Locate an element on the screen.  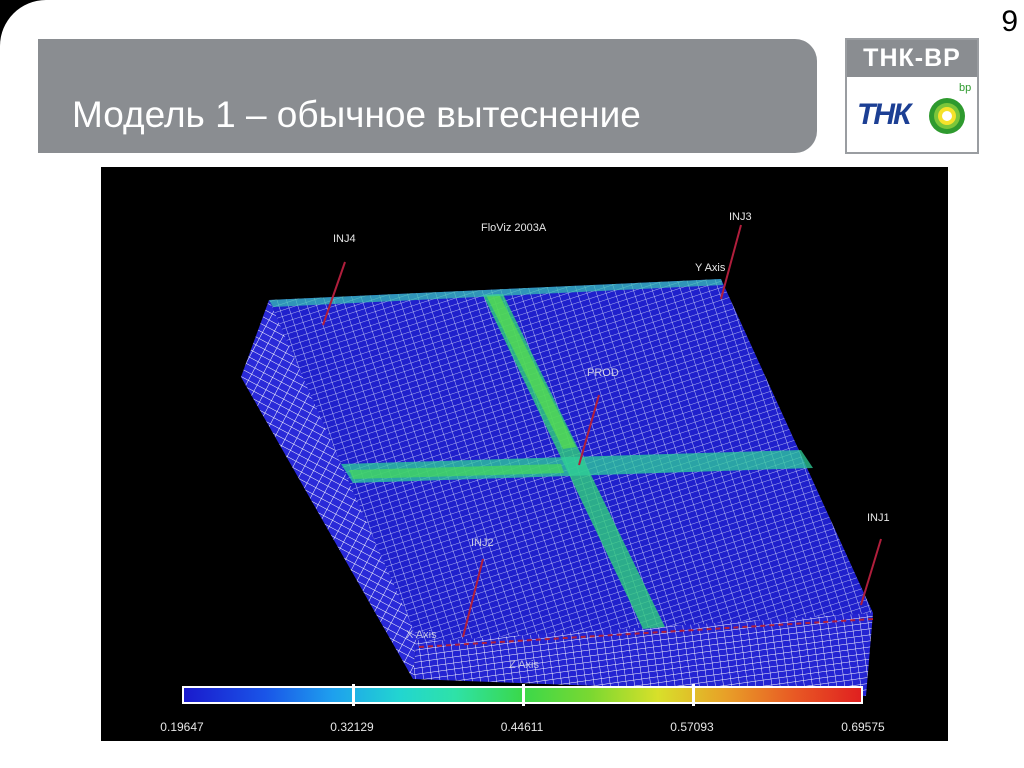
colorbar-tick: 0.19647 is located at coordinates (182, 727).